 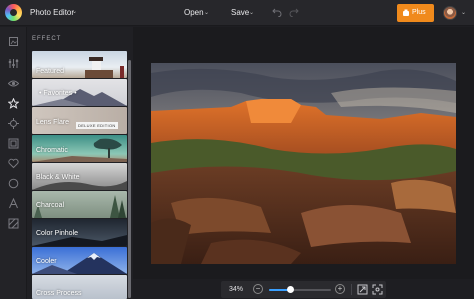 I want to click on effect-cooler: Cooler, so click(x=79, y=260).